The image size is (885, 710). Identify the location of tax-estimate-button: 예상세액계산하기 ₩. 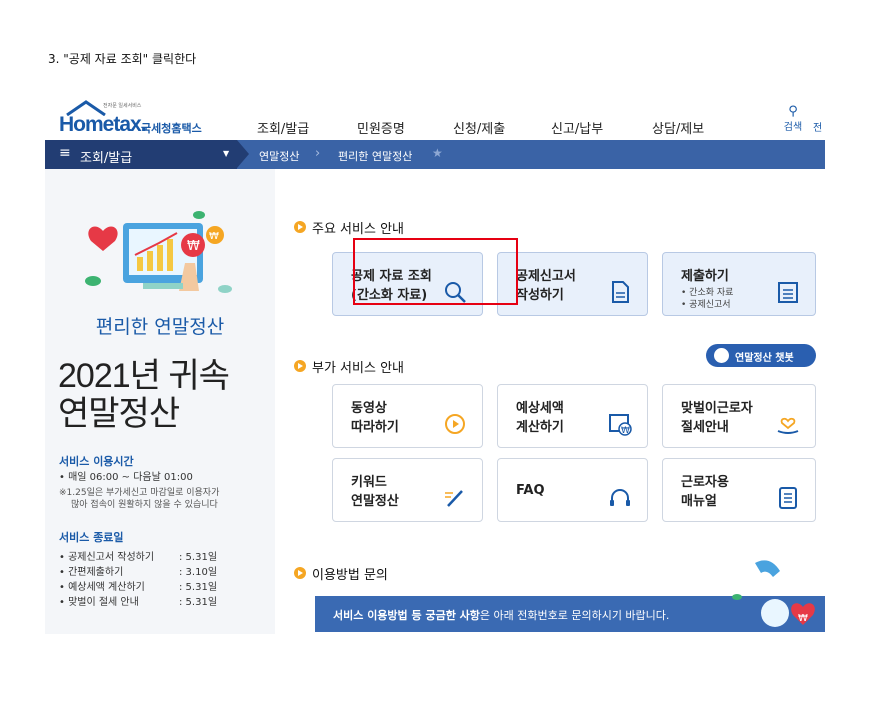
(572, 416).